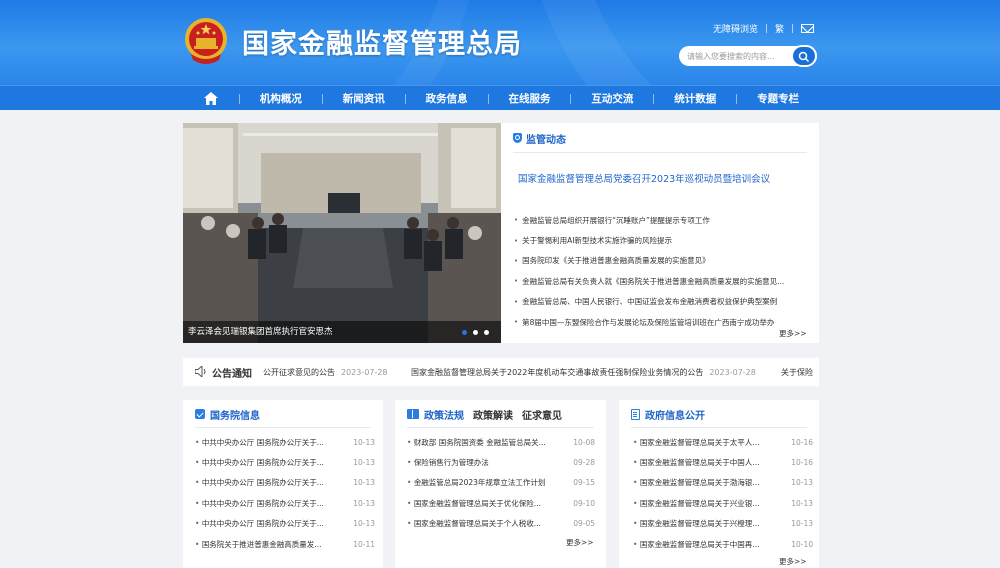  What do you see at coordinates (659, 261) in the screenshot?
I see `news-item: 国务院印发《关于推进普惠金融高质量发展的实施意见》` at bounding box center [659, 261].